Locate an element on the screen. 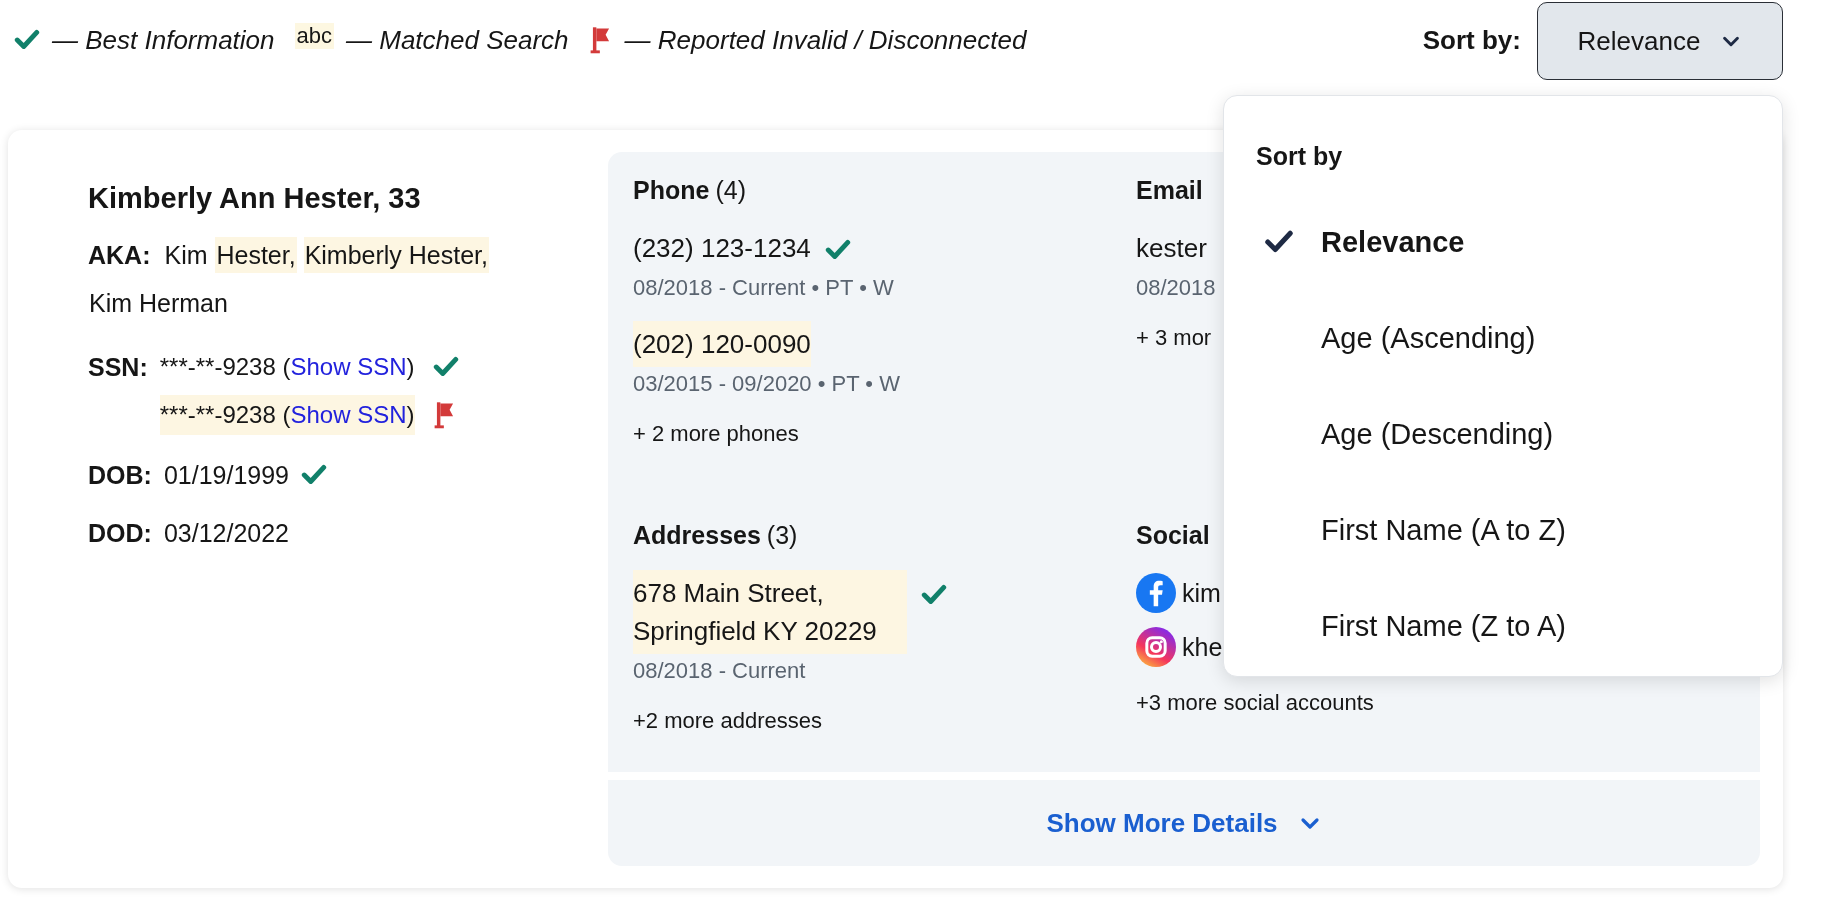 The image size is (1832, 900). alias-name: Kimberly Hester, is located at coordinates (396, 255).